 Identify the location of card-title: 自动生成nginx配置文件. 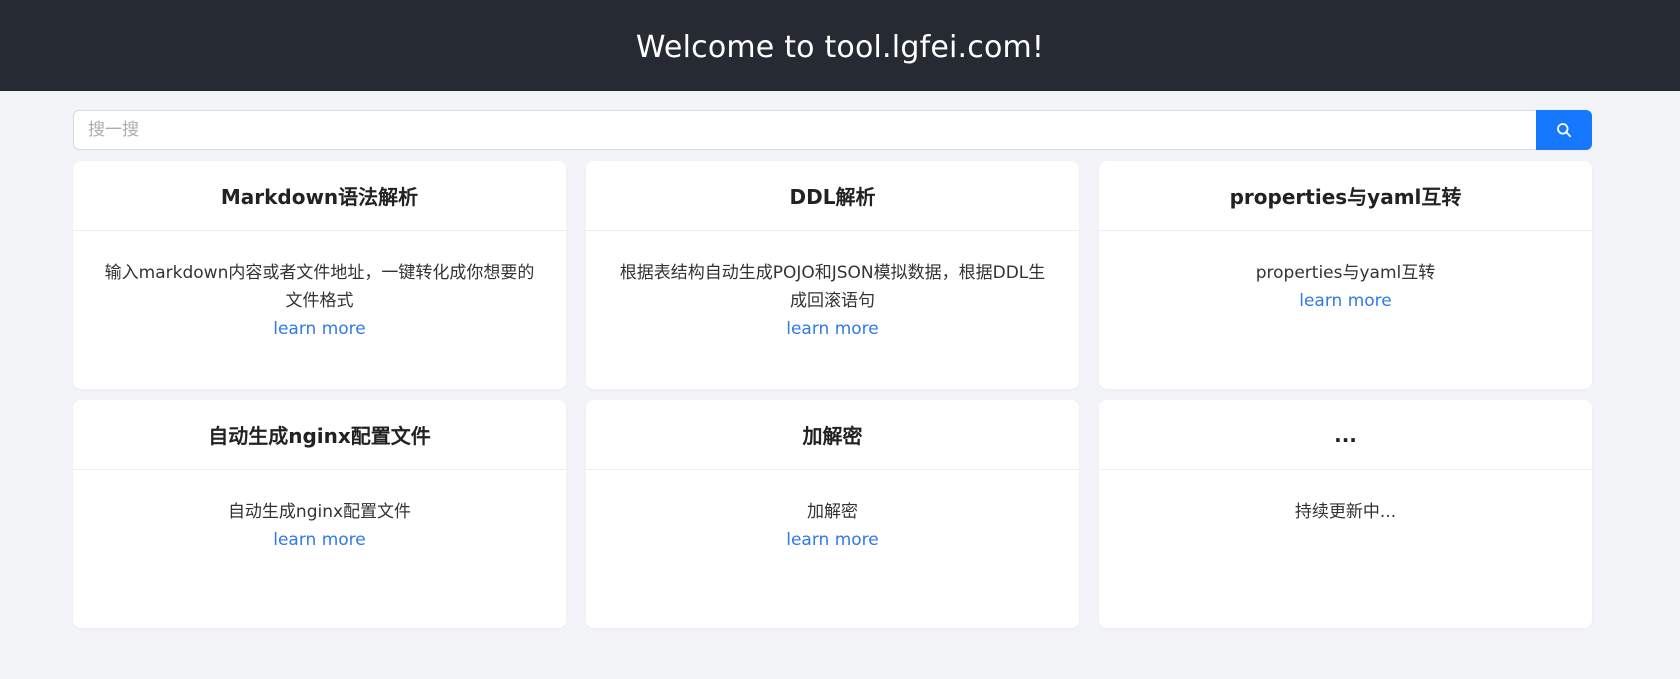
(319, 435).